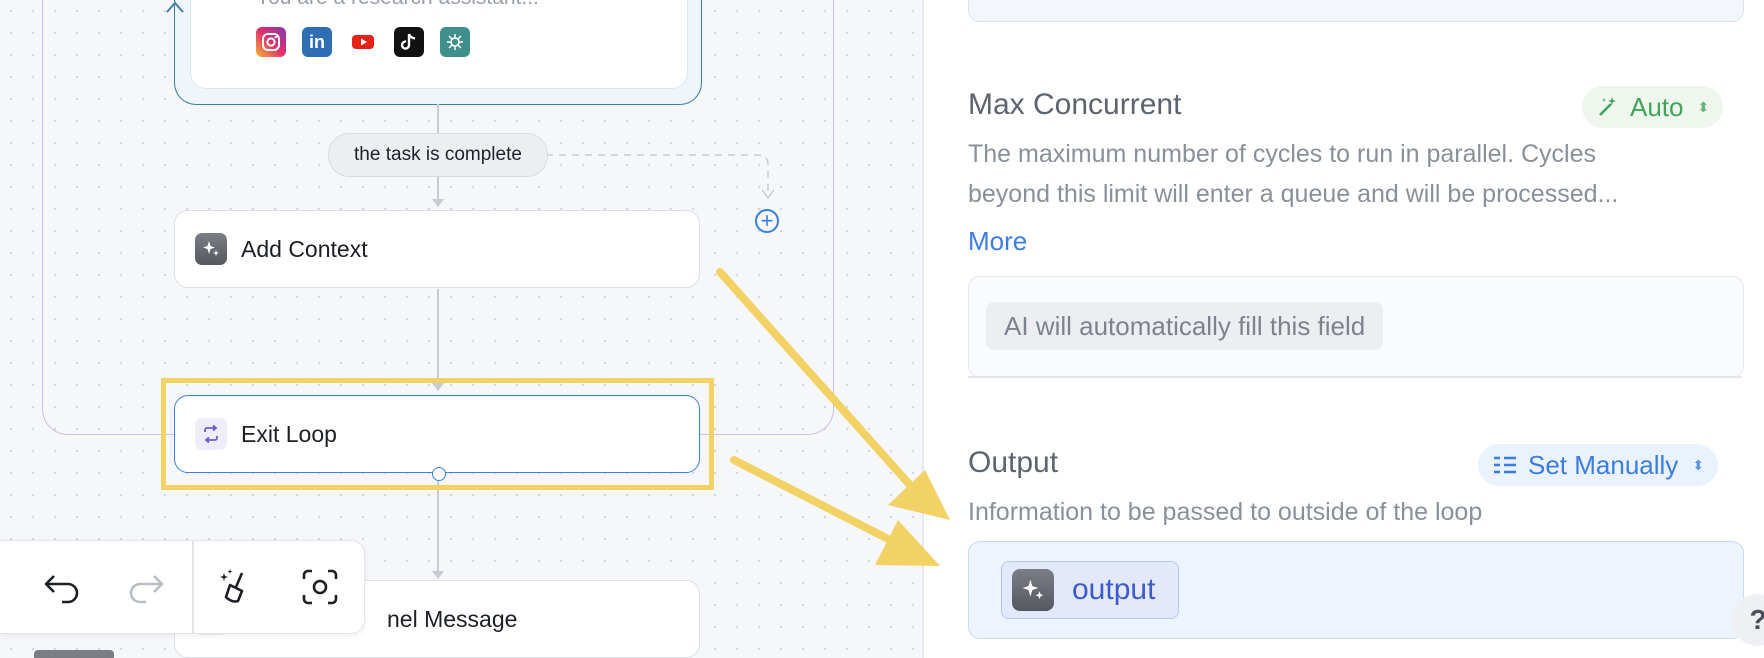 The height and width of the screenshot is (658, 1764). What do you see at coordinates (236, 587) in the screenshot?
I see `magic-clean-icon` at bounding box center [236, 587].